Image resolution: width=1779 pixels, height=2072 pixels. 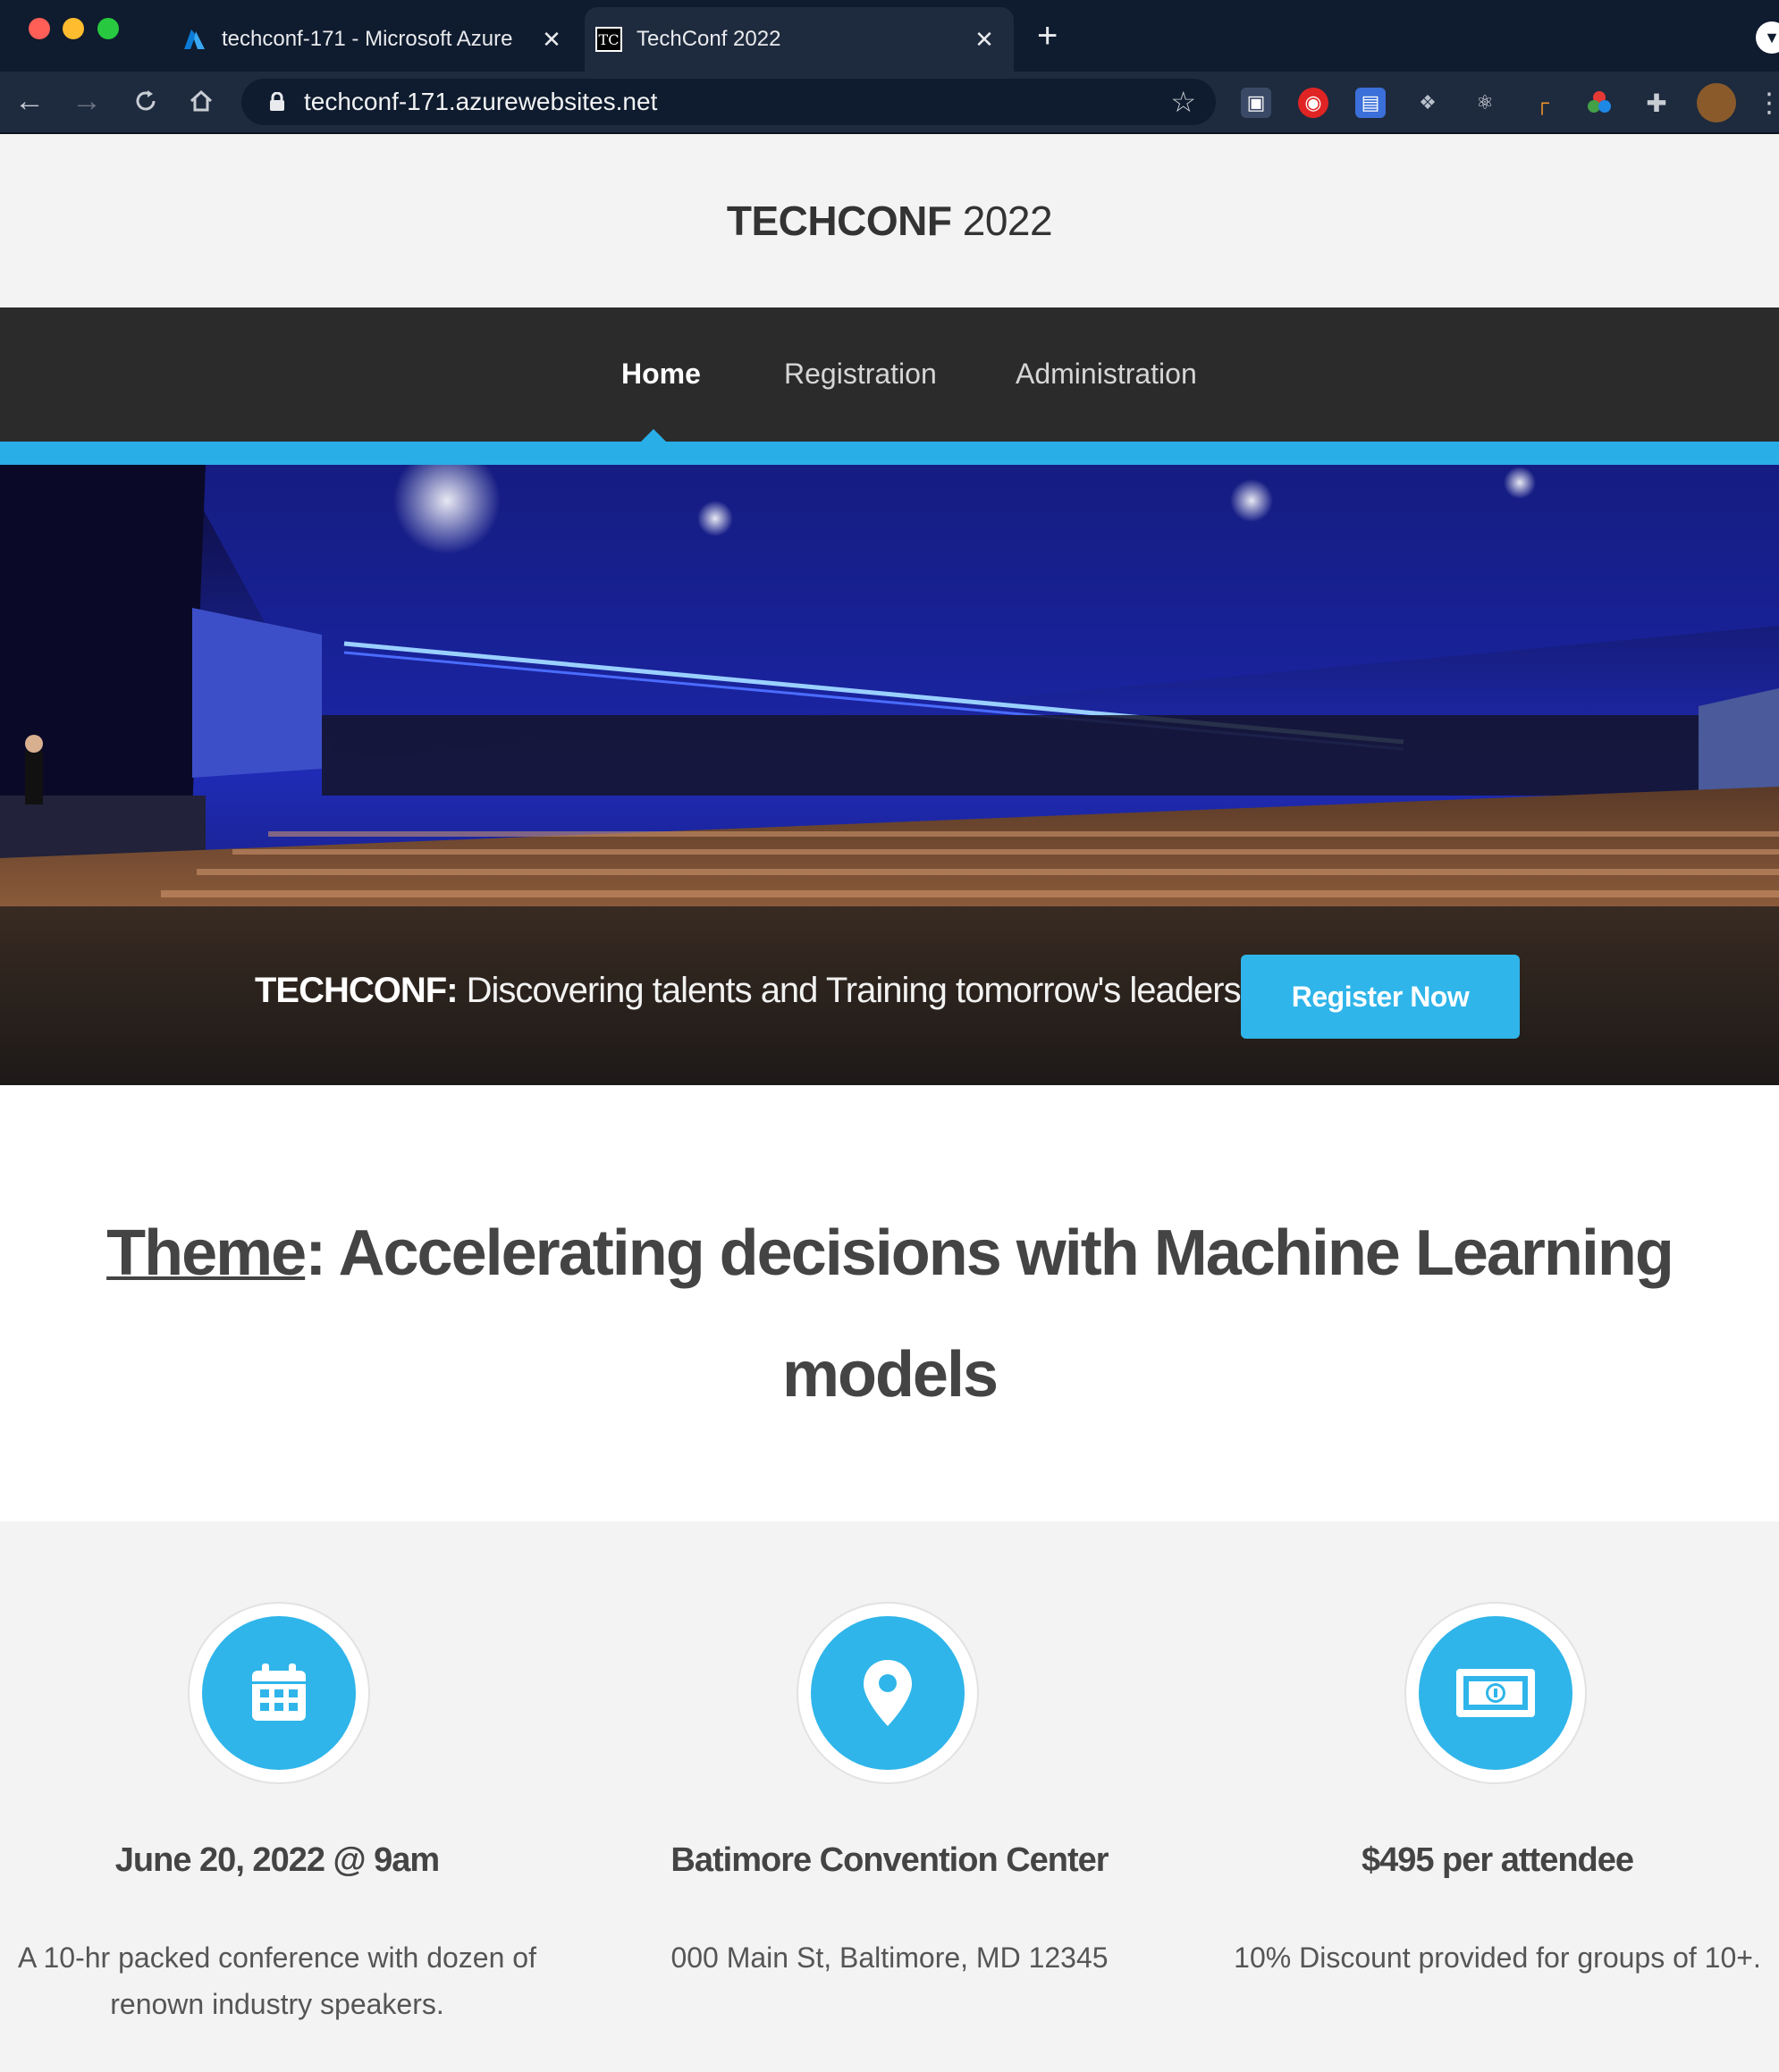 I want to click on extension-1-icon: ▣, so click(x=1256, y=103).